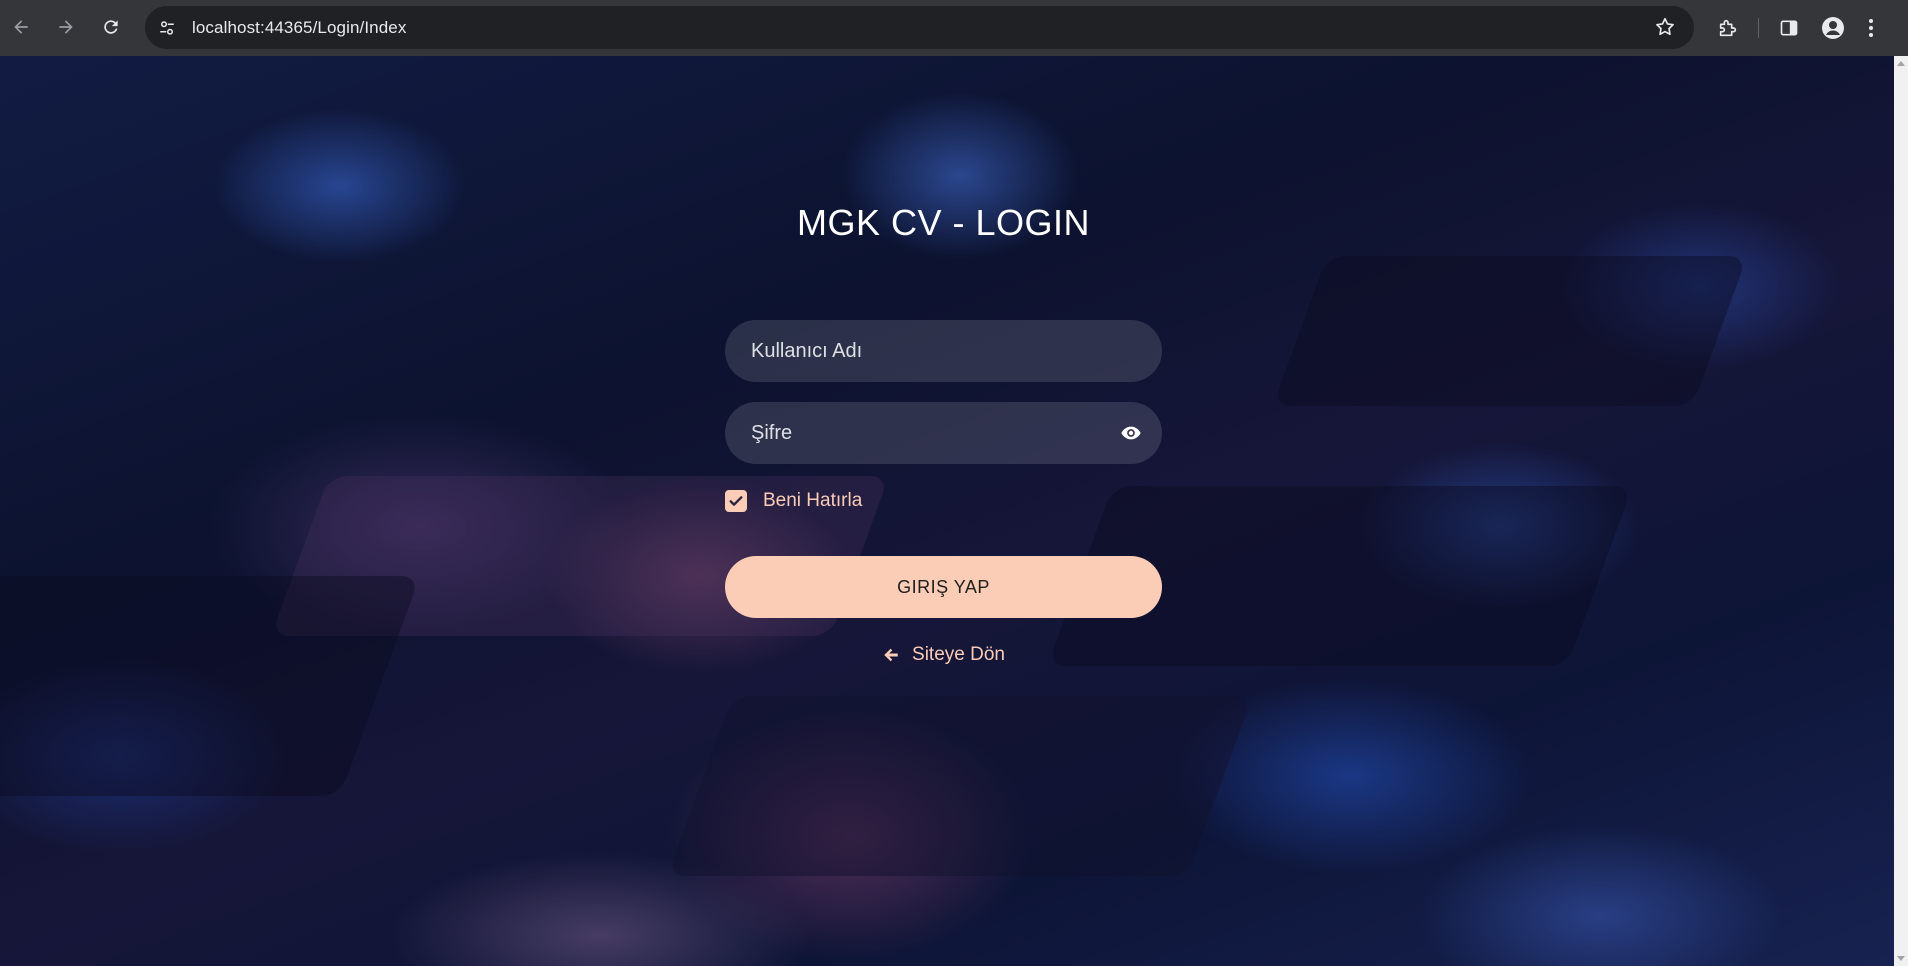 The height and width of the screenshot is (966, 1908). I want to click on remember-me: Beni Hatırla, so click(793, 501).